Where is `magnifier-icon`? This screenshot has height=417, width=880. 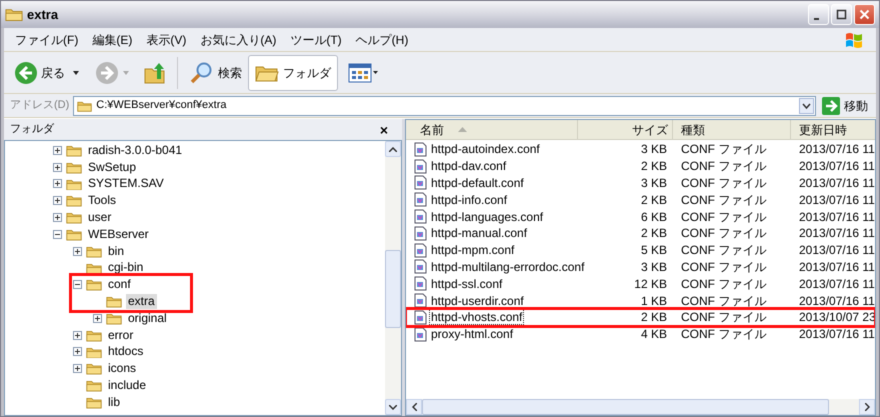 magnifier-icon is located at coordinates (202, 72).